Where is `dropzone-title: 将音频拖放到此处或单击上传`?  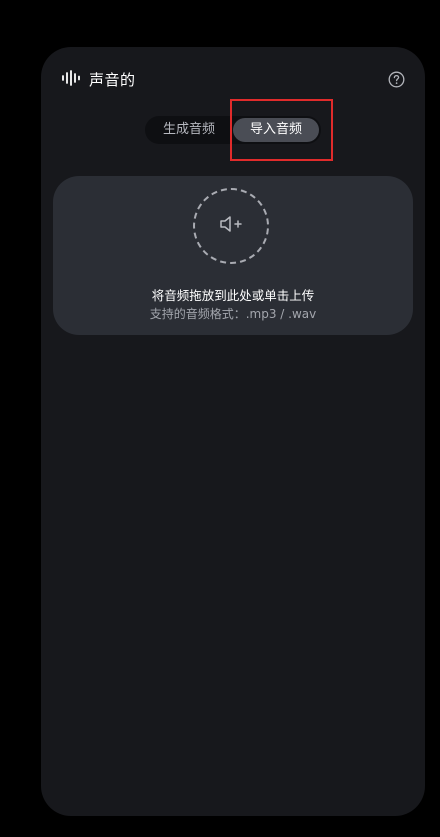 dropzone-title: 将音频拖放到此处或单击上传 is located at coordinates (233, 295).